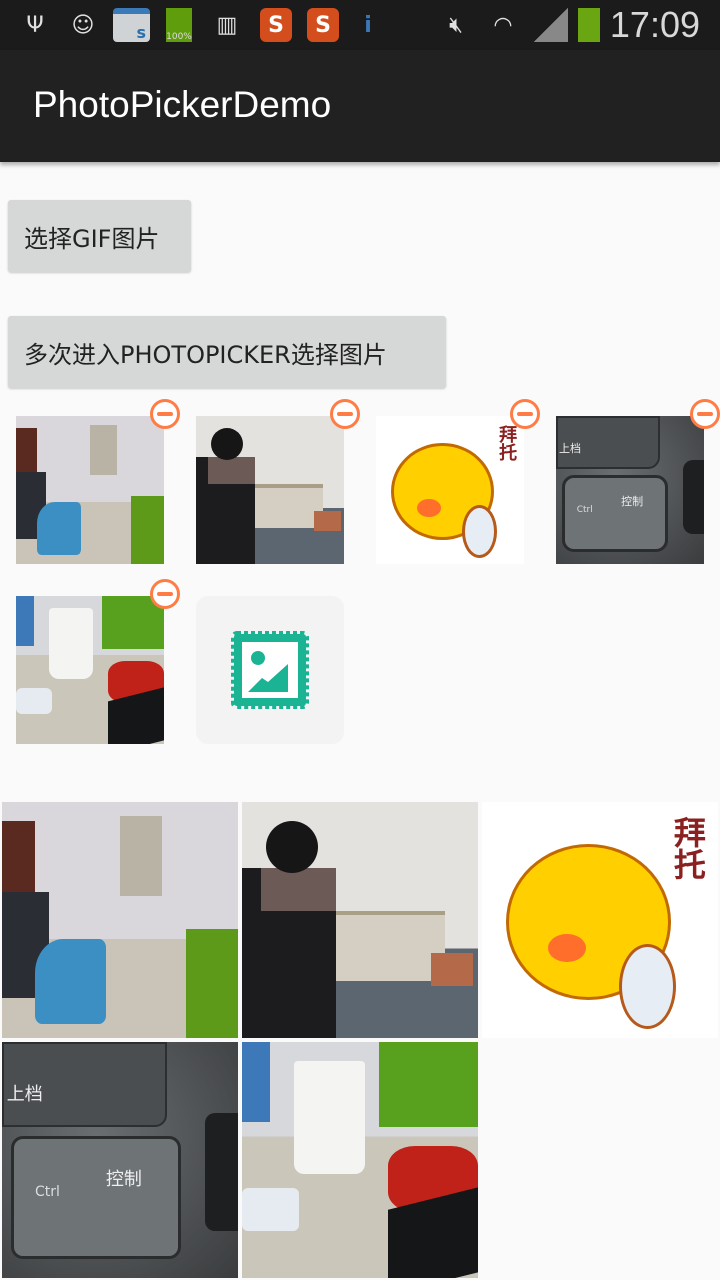 Image resolution: width=720 pixels, height=1280 pixels. Describe the element at coordinates (179, 25) in the screenshot. I see `battery-full-icon: 100%` at that location.